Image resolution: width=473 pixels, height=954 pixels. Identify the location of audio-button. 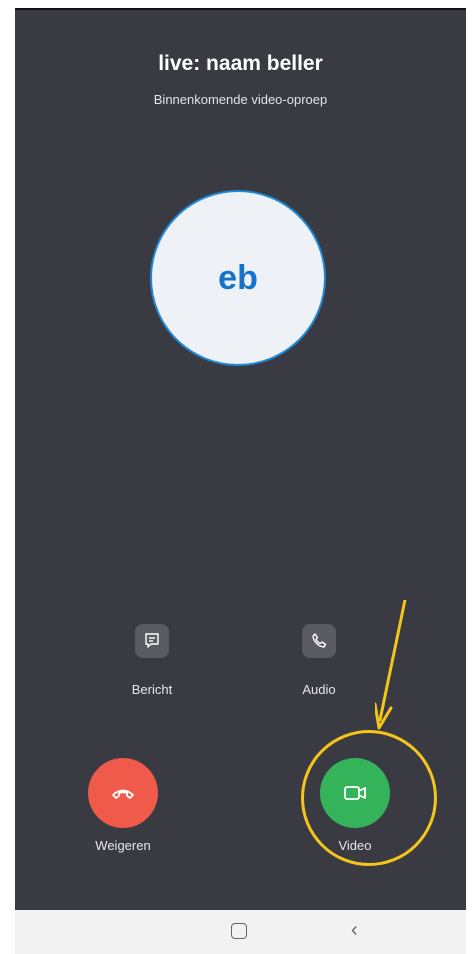
(319, 641).